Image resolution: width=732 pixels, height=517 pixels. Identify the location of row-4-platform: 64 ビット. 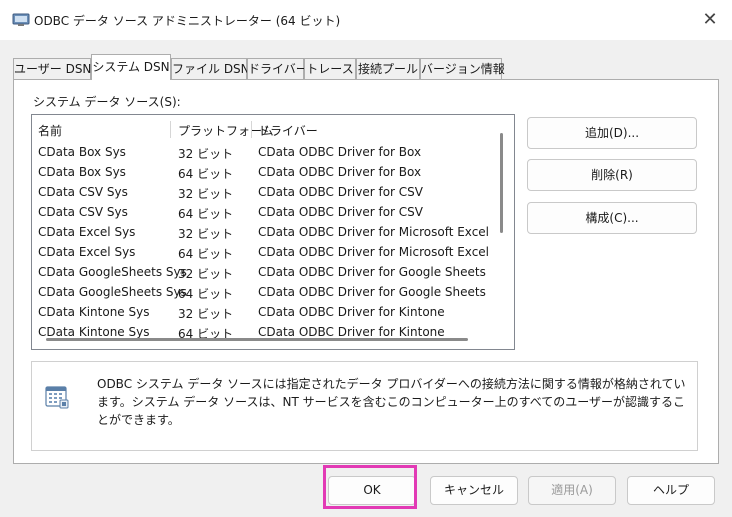
(205, 213).